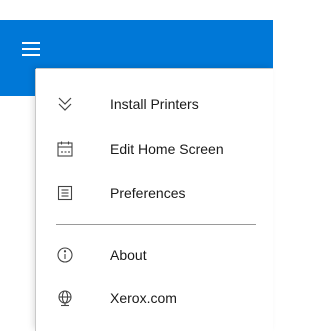 The height and width of the screenshot is (331, 320). I want to click on menu-divider, so click(156, 224).